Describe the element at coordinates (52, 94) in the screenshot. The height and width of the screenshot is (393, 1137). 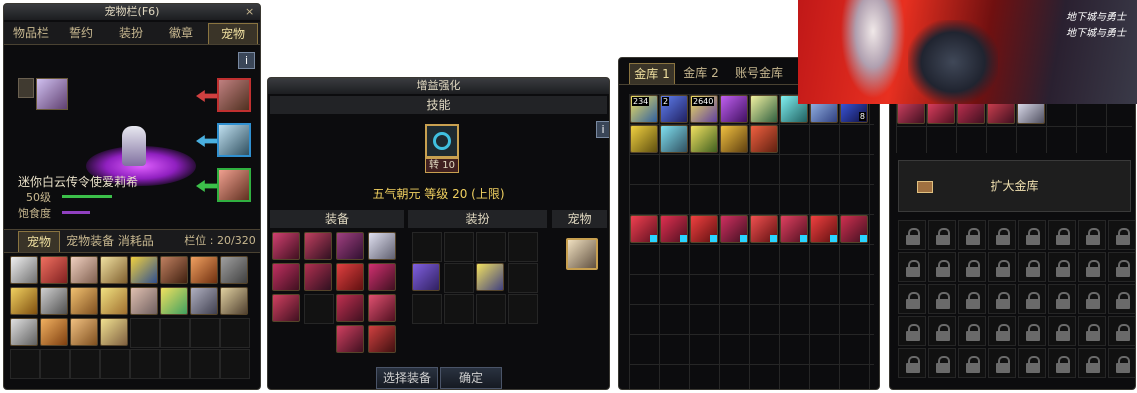
I see `pet-portrait-slot` at that location.